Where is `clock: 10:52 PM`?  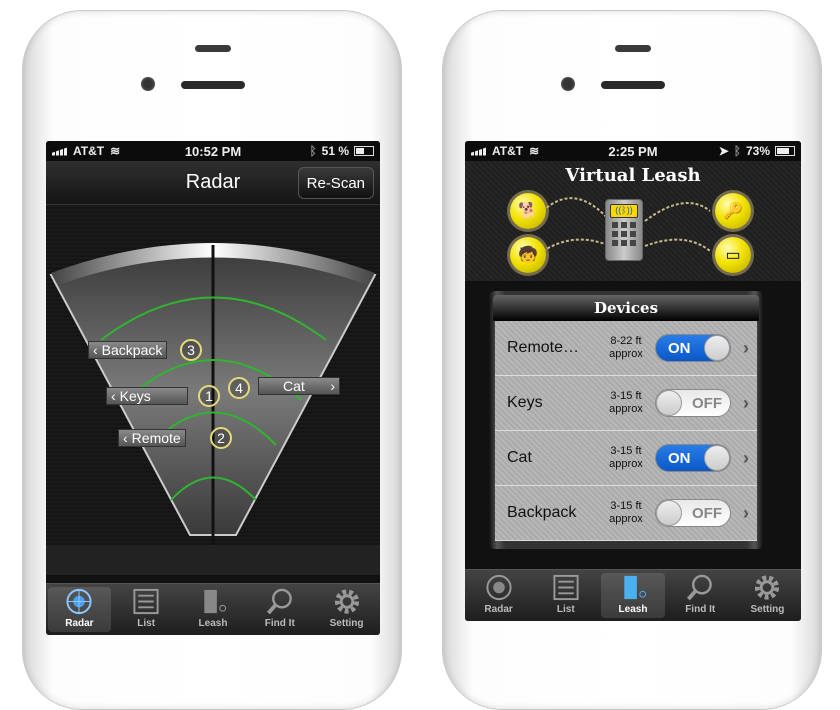 clock: 10:52 PM is located at coordinates (213, 151).